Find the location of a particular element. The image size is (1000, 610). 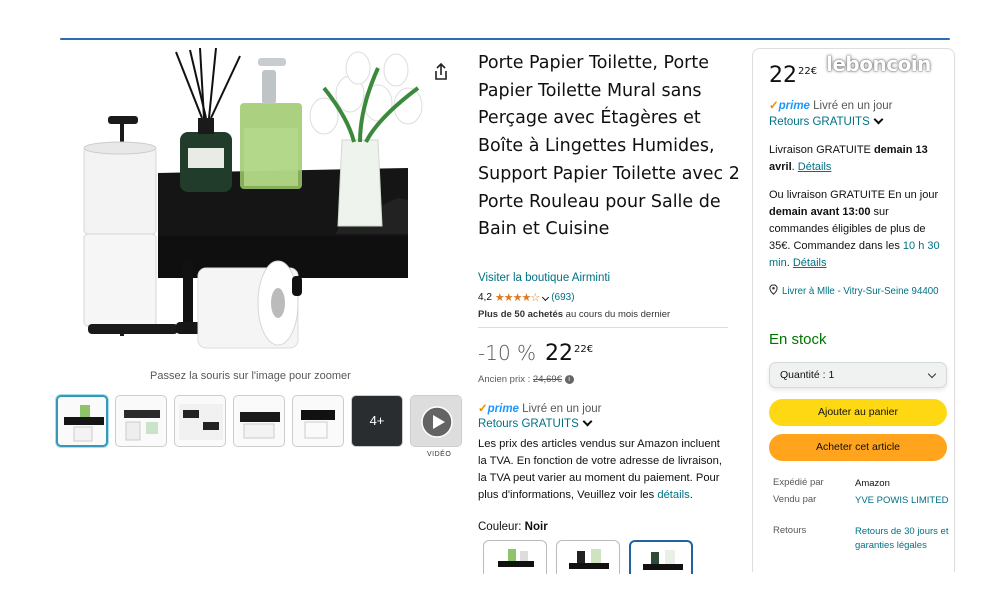

color-swatches is located at coordinates (588, 557).